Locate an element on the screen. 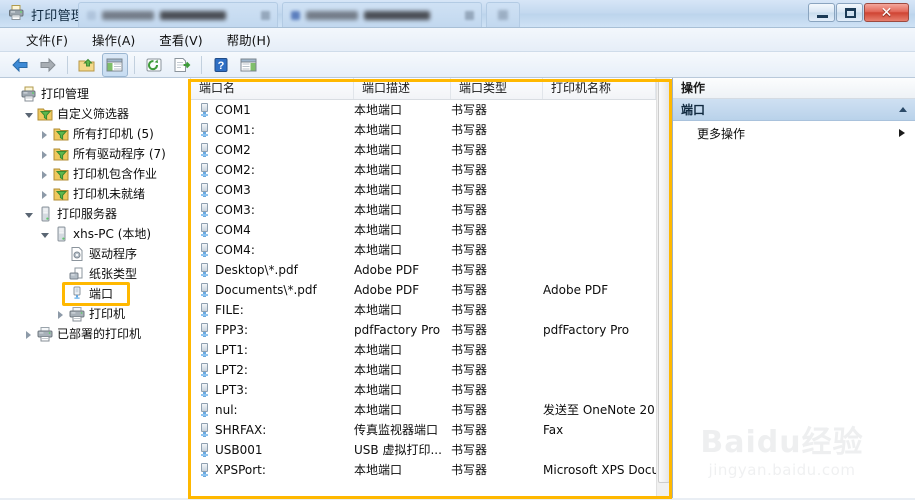  tree-node-0: 打印管理 is located at coordinates (95, 94).